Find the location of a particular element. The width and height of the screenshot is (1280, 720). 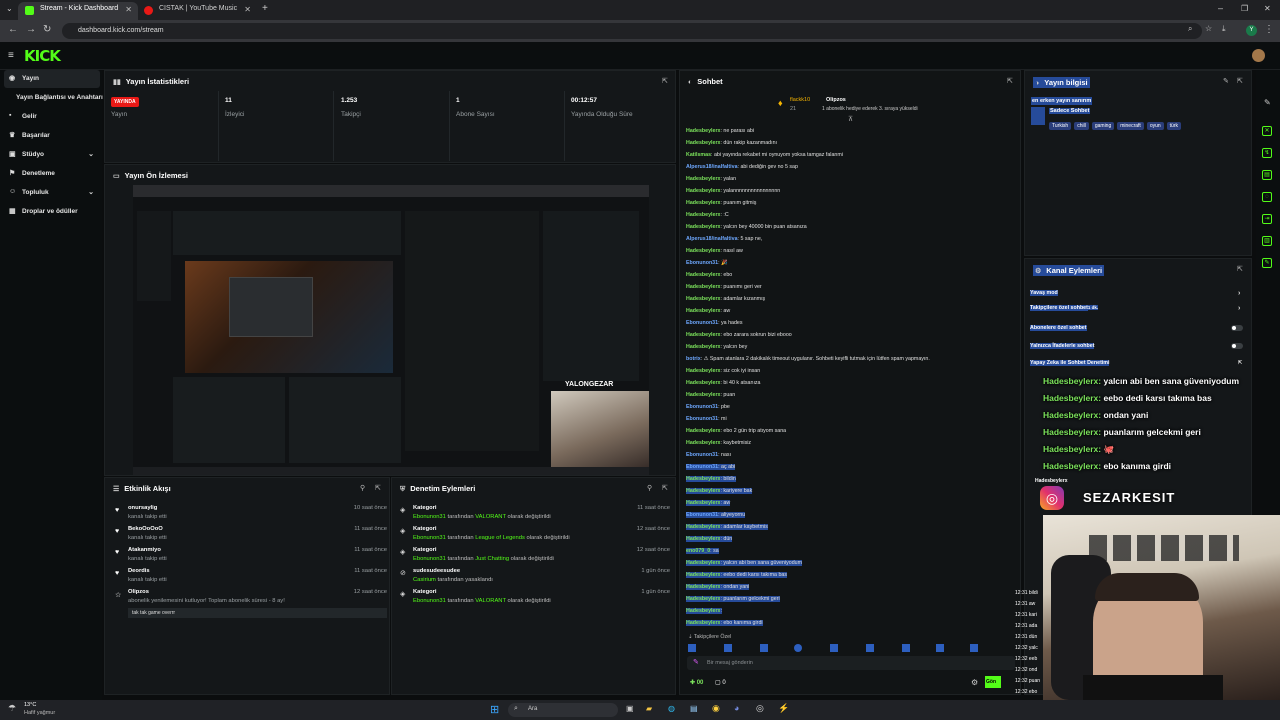

obs-icon: ◎ is located at coordinates (760, 708).